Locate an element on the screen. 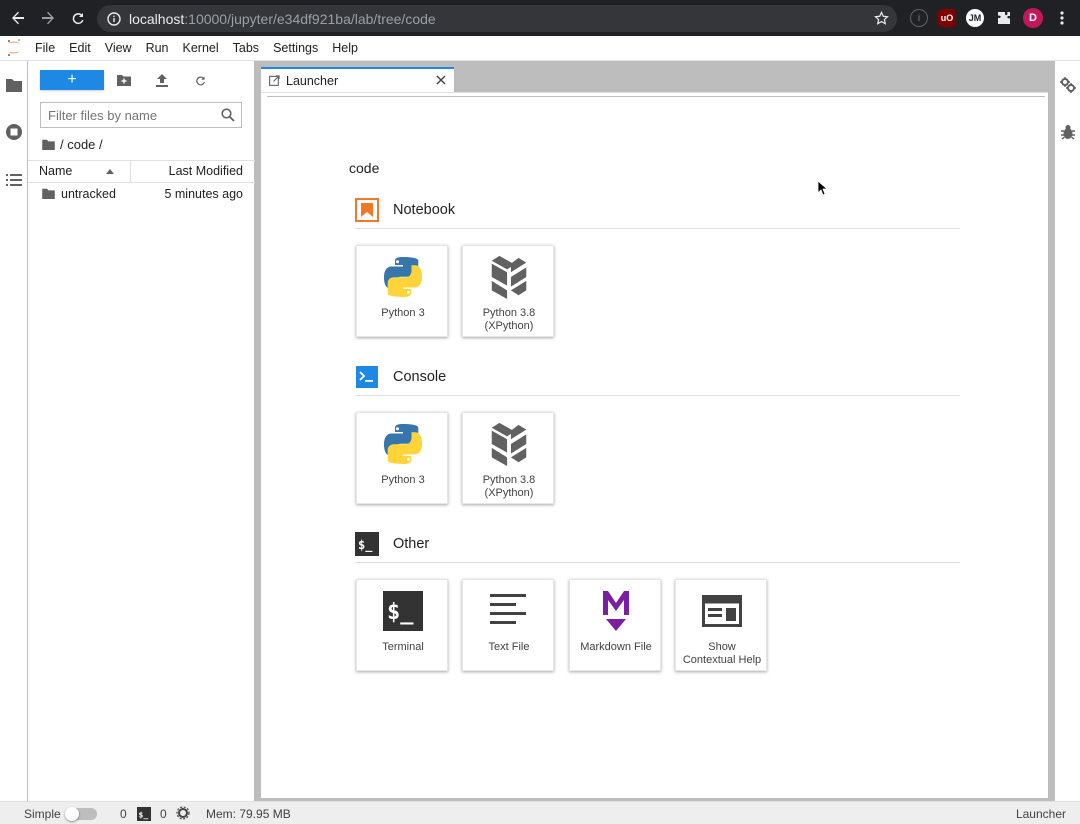  launcher-card-notebook-python3: Python 3 is located at coordinates (402, 291).